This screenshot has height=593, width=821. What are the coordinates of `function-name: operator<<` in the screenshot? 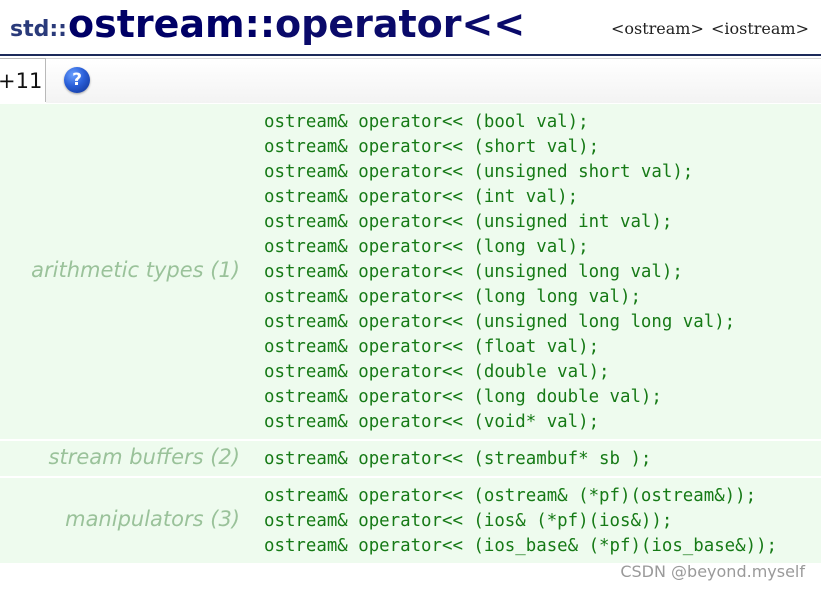 It's located at (400, 24).